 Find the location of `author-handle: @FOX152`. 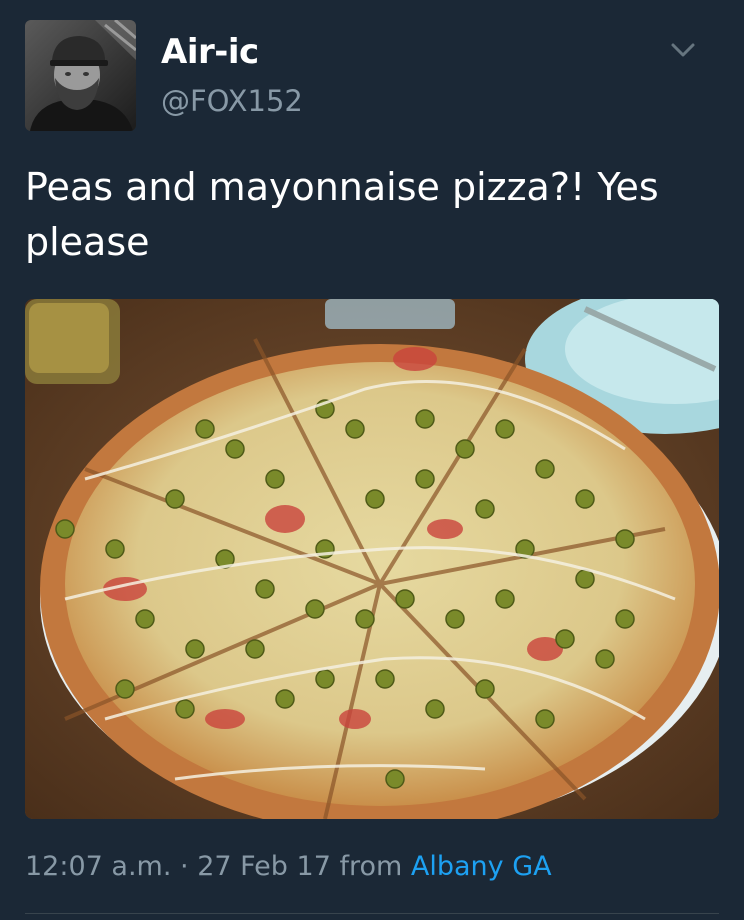

author-handle: @FOX152 is located at coordinates (232, 101).